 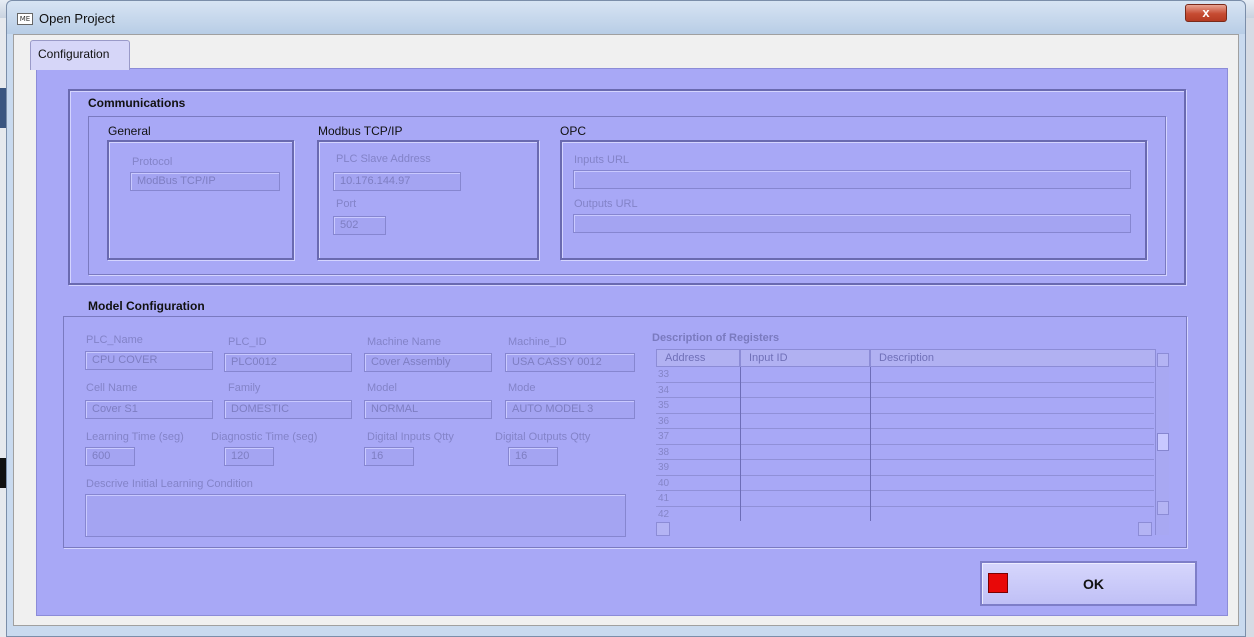 I want to click on column-header-description: Description, so click(x=1013, y=358).